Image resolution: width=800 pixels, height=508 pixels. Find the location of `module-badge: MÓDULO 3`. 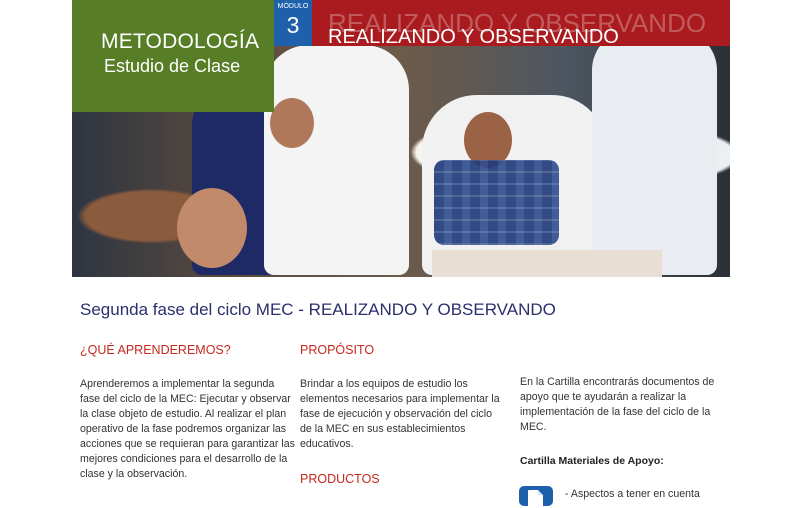

module-badge: MÓDULO 3 is located at coordinates (293, 23).